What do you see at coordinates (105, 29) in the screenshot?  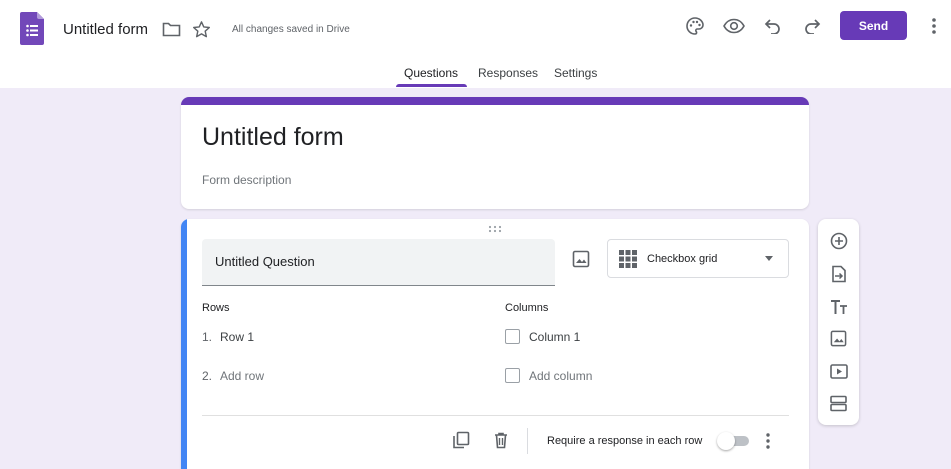 I see `document-title: Untitled form` at bounding box center [105, 29].